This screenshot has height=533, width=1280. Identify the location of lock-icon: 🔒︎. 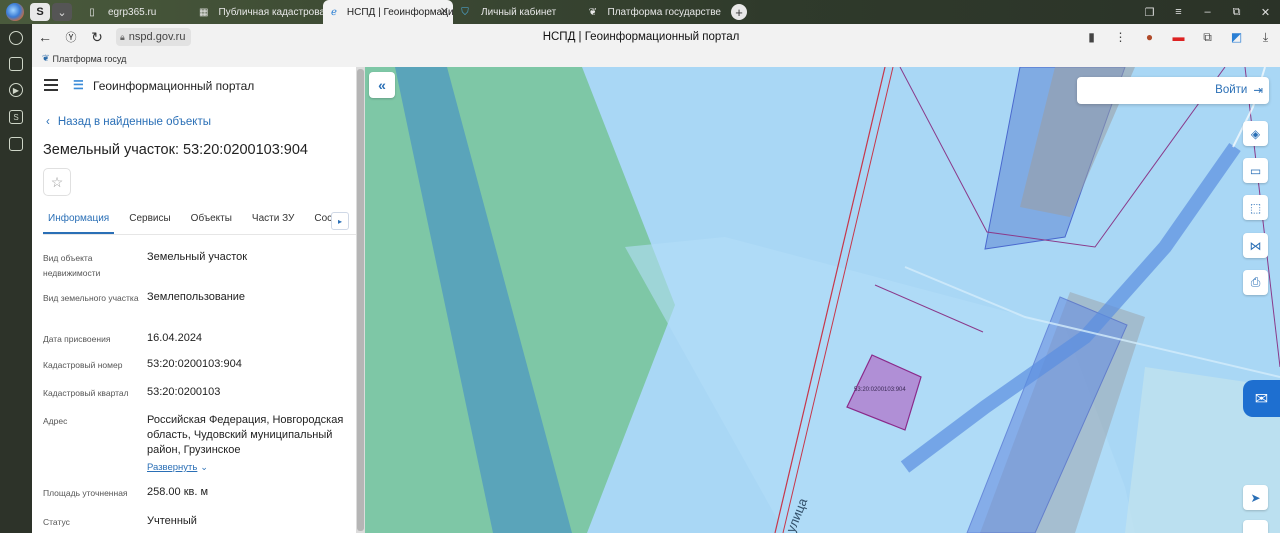
(122, 36).